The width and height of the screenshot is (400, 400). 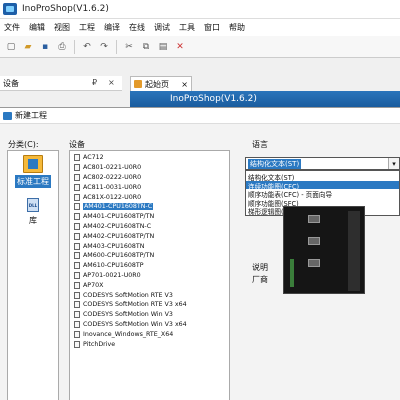 What do you see at coordinates (77, 144) in the screenshot?
I see `device-label: 设备` at bounding box center [77, 144].